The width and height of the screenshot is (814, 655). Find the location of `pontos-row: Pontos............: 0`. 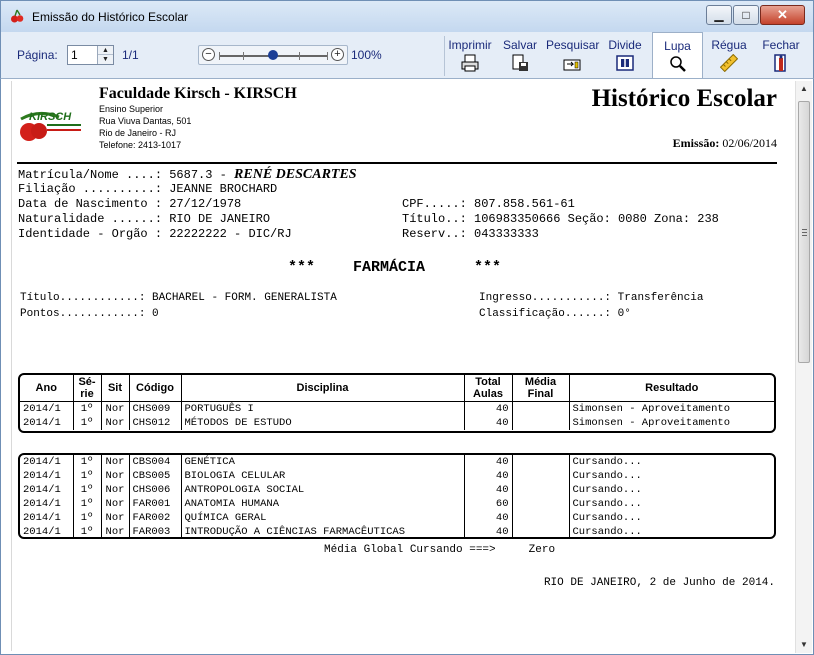

pontos-row: Pontos............: 0 is located at coordinates (89, 314).